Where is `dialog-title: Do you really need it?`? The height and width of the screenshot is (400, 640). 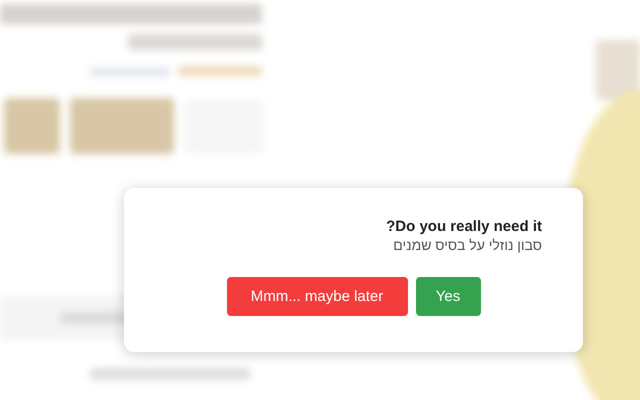
dialog-title: Do you really need it? is located at coordinates (464, 226).